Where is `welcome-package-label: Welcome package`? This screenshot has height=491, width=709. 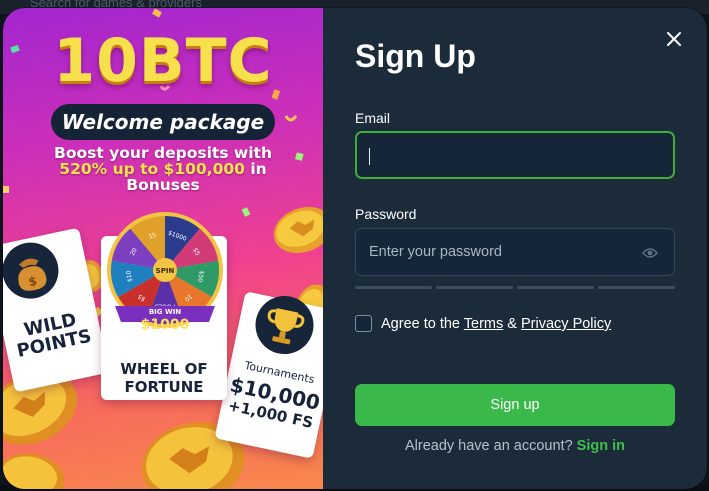
welcome-package-label: Welcome package is located at coordinates (163, 122).